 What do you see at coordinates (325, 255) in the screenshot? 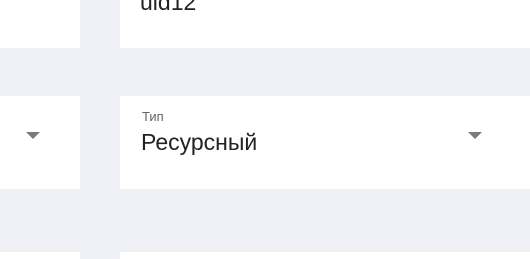
I see `bottom-field` at bounding box center [325, 255].